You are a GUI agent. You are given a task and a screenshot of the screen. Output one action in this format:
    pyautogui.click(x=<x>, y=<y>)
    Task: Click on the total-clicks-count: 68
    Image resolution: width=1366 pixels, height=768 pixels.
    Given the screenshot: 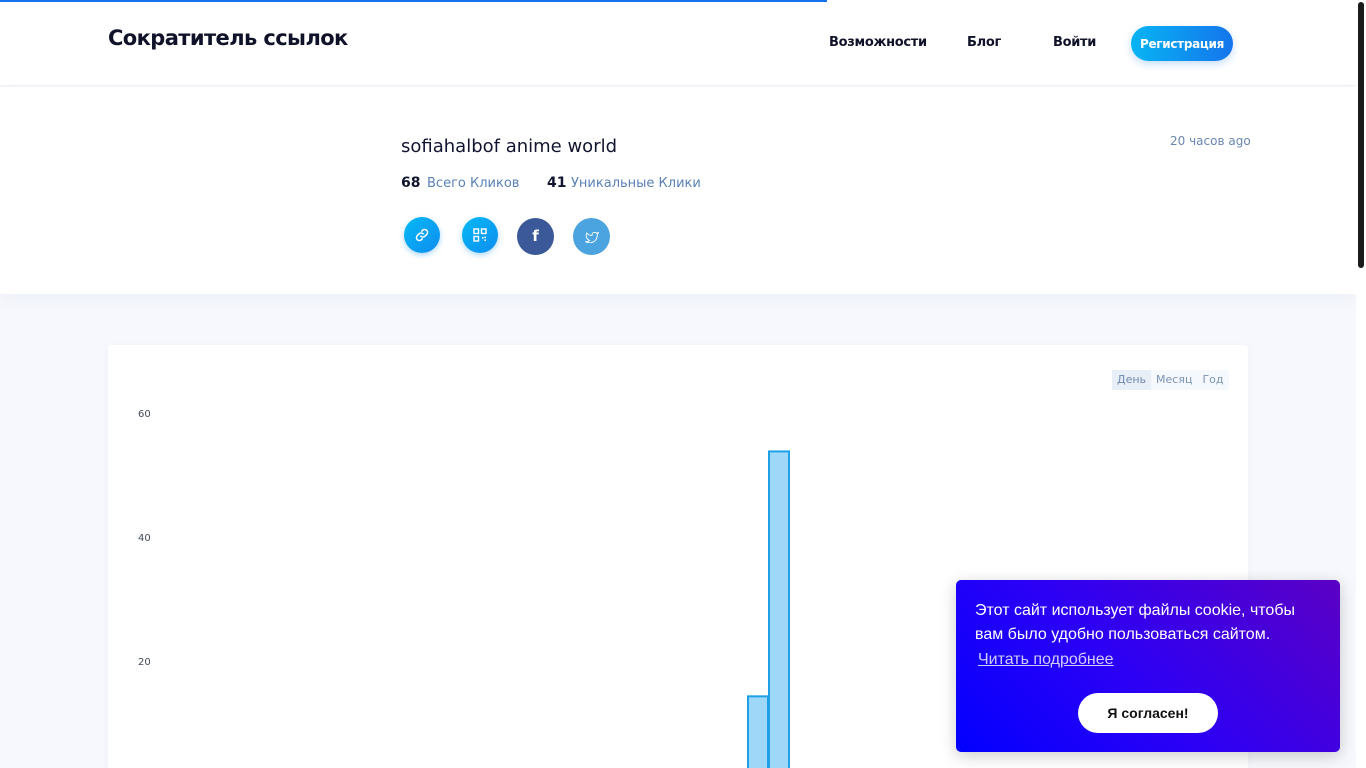 What is the action you would take?
    pyautogui.click(x=411, y=183)
    